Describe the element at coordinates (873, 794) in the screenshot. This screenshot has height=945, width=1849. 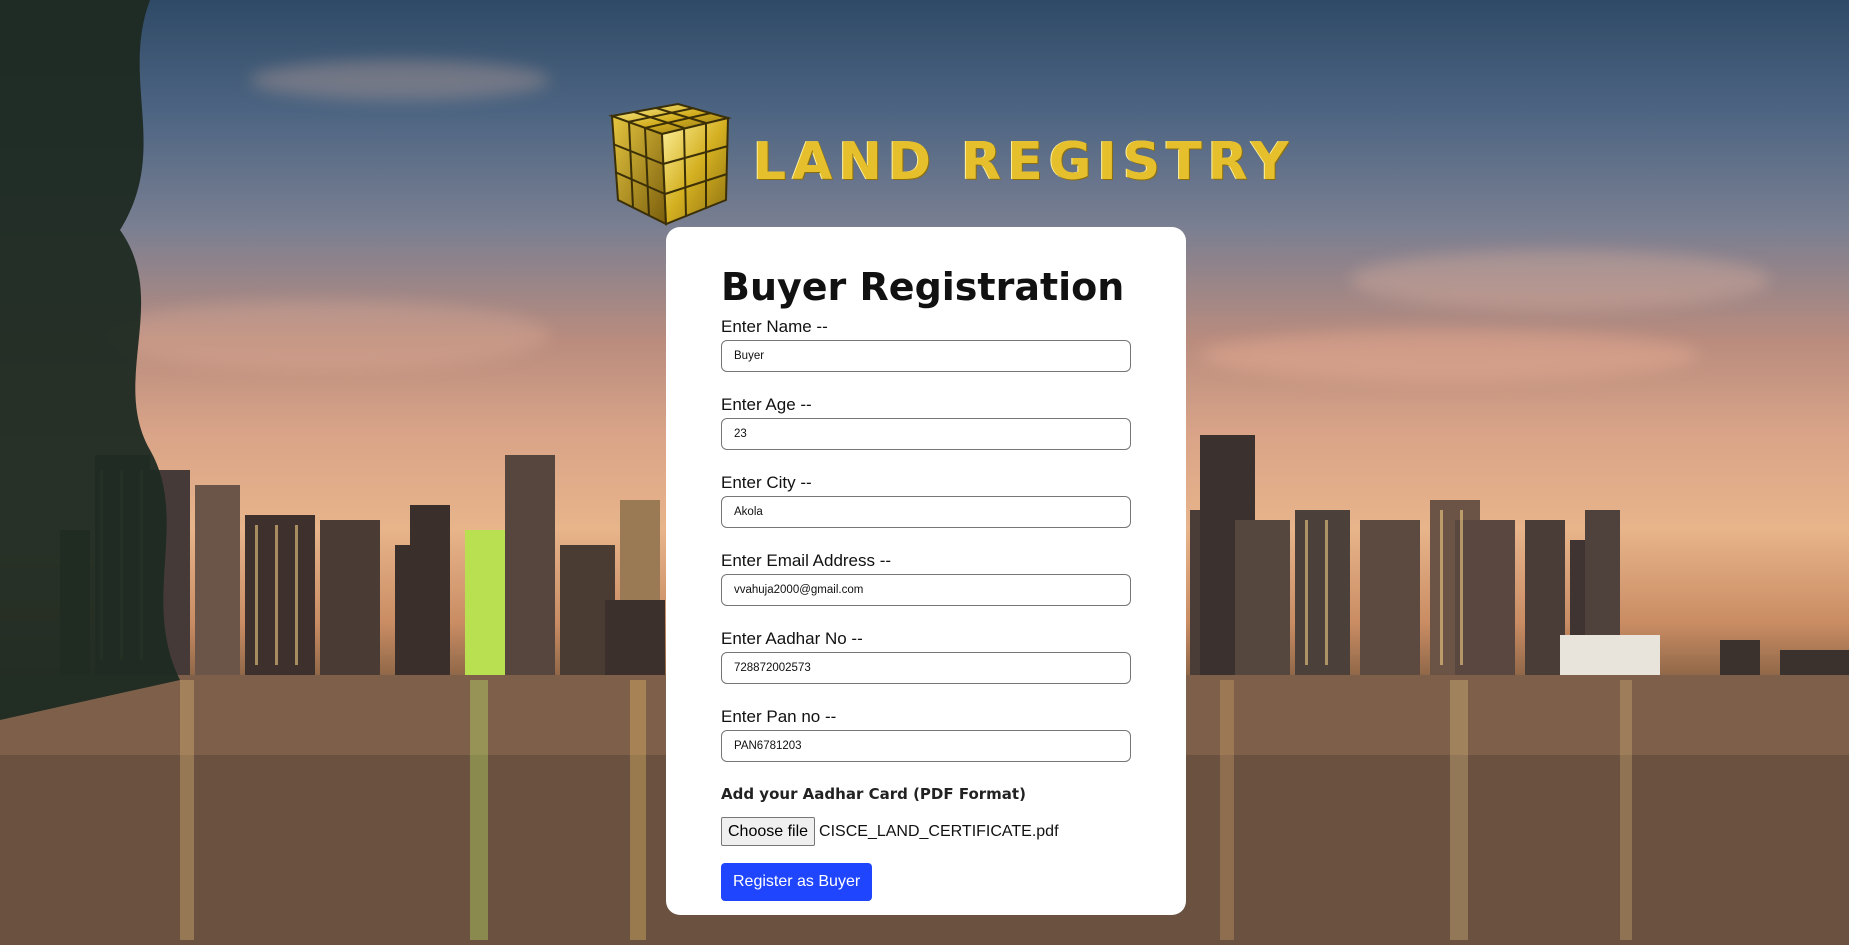
I see `aadhar-file-label: Add your Aadhar Card (PDF Format)` at that location.